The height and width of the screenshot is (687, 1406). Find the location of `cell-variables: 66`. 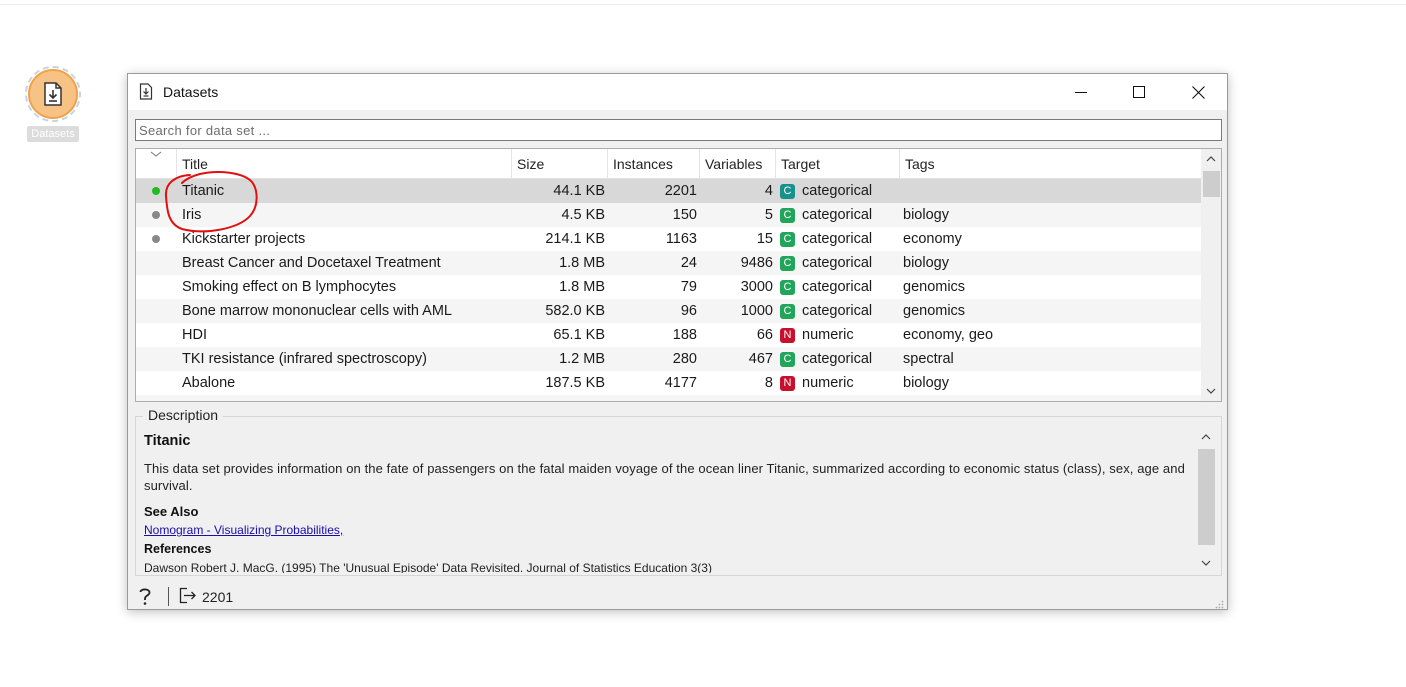

cell-variables: 66 is located at coordinates (764, 335).